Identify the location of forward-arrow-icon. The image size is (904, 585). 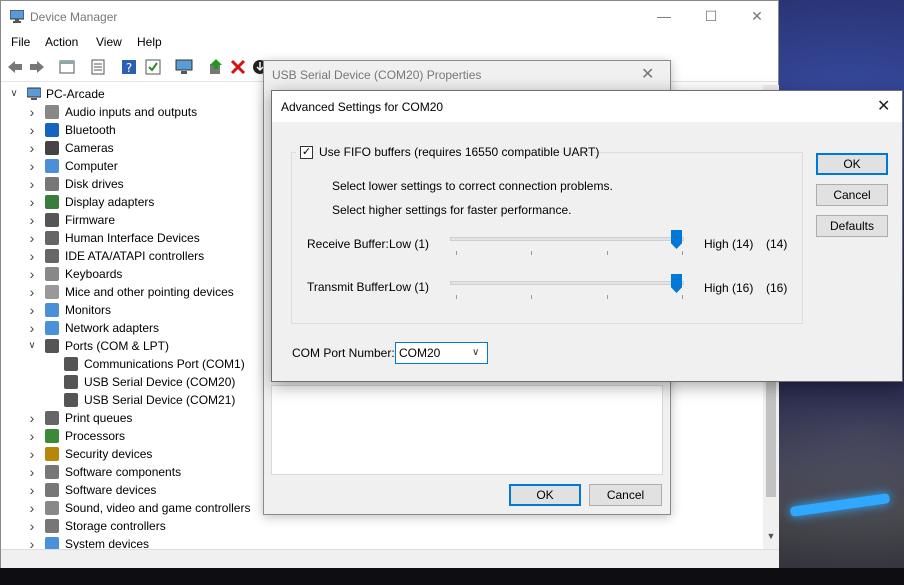
(37, 67).